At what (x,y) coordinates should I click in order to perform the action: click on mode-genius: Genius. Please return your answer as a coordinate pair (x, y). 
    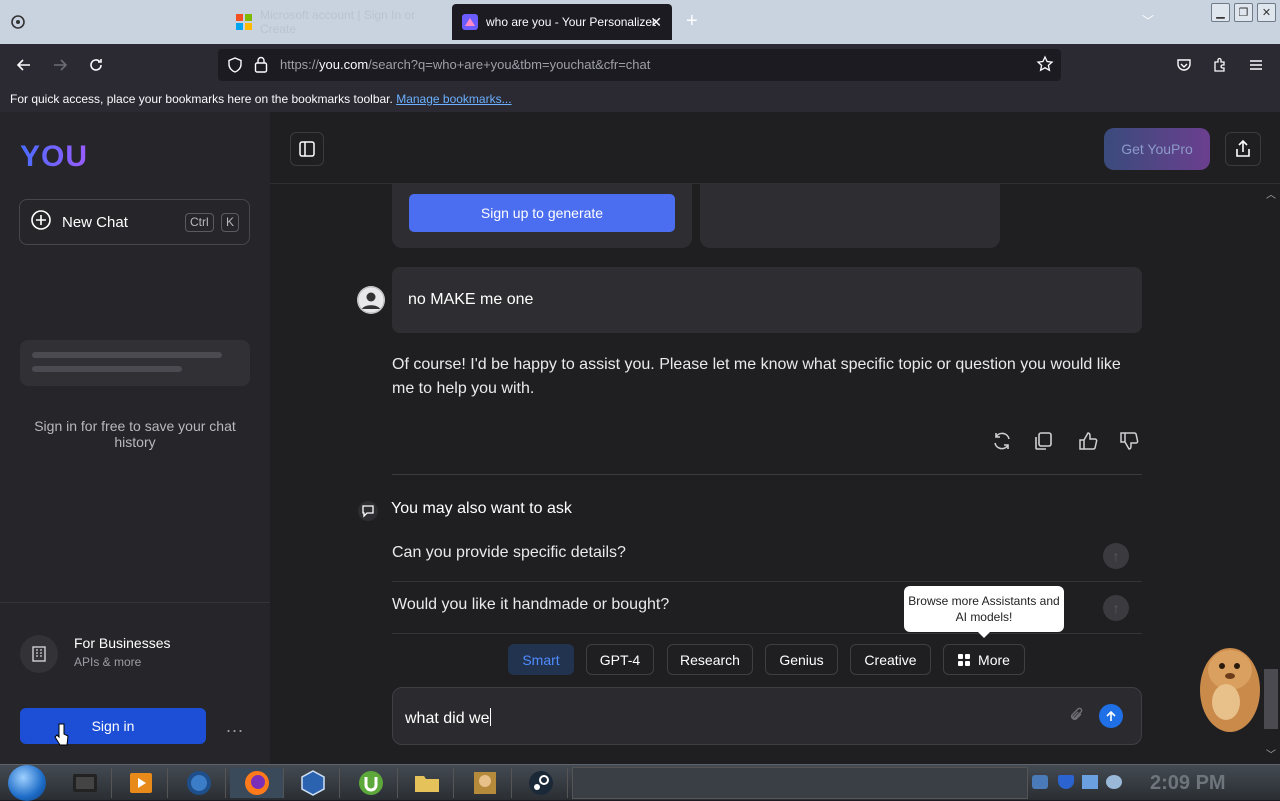
    Looking at the image, I should click on (801, 659).